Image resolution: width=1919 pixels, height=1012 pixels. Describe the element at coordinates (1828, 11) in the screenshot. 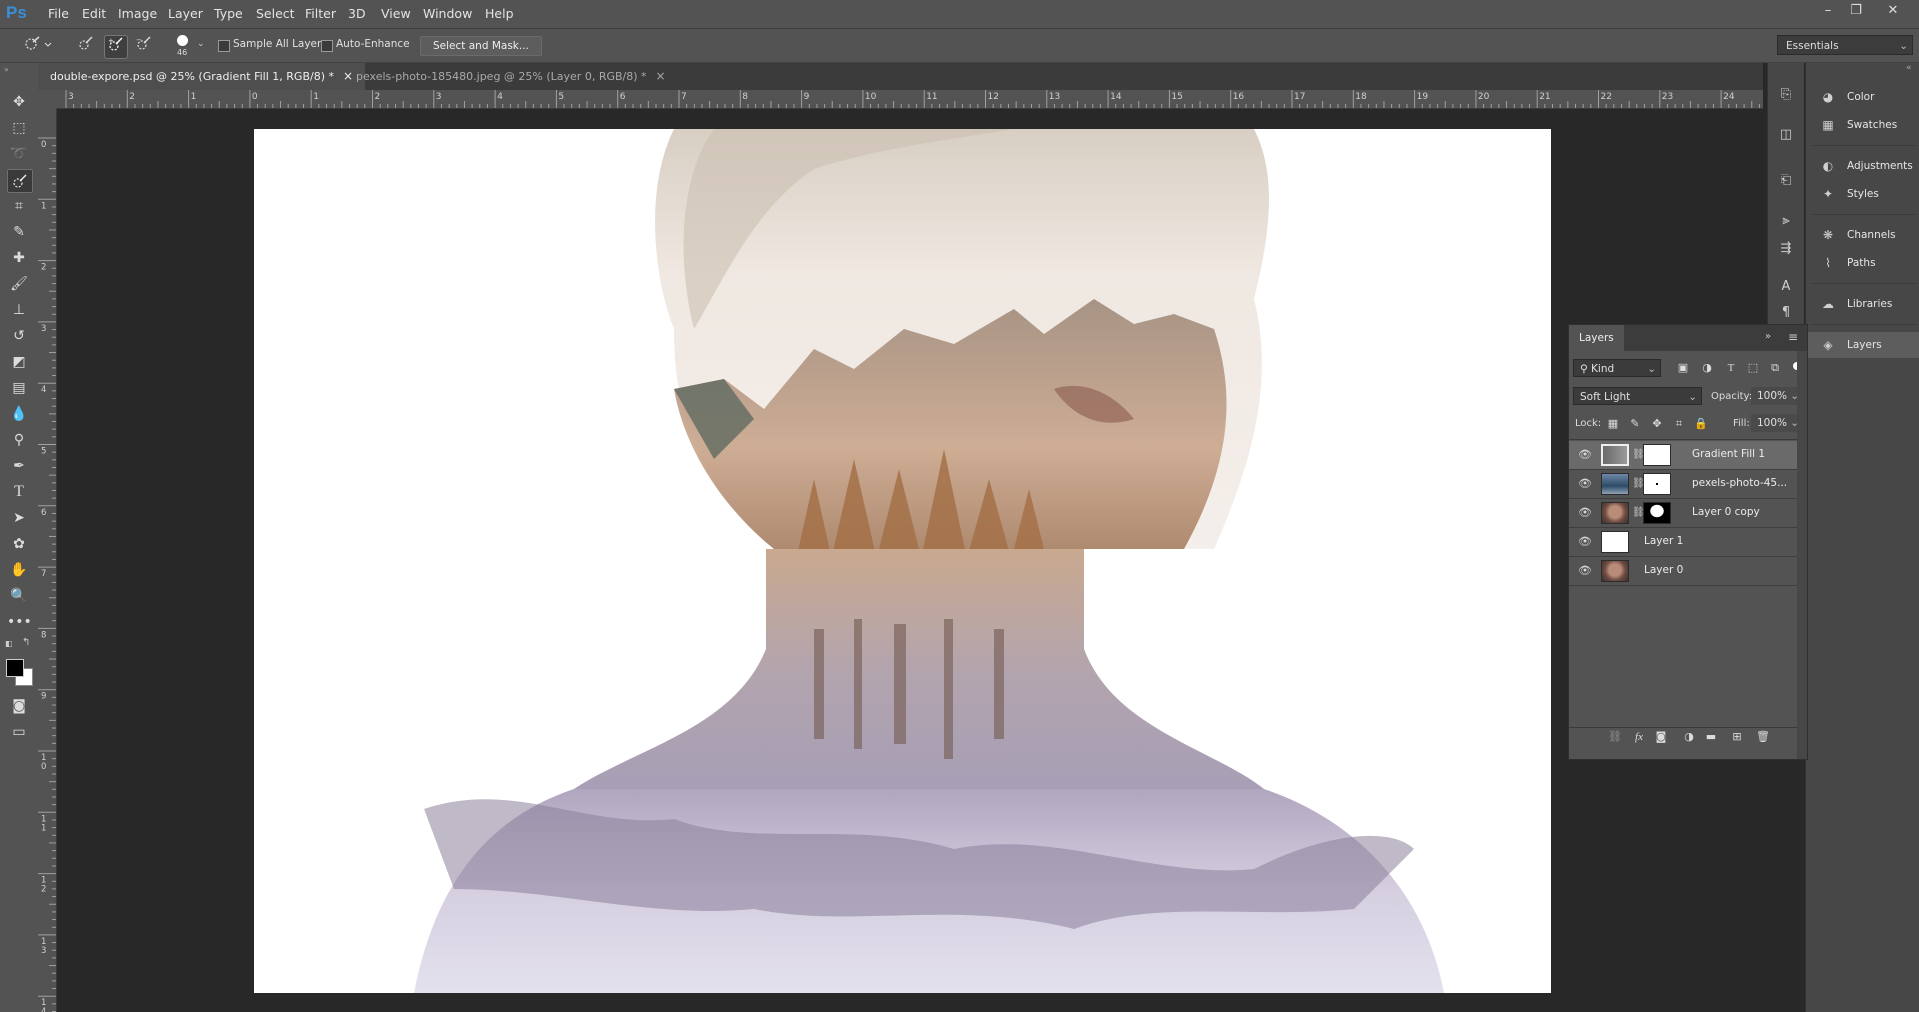

I see `minimize-button: –` at that location.